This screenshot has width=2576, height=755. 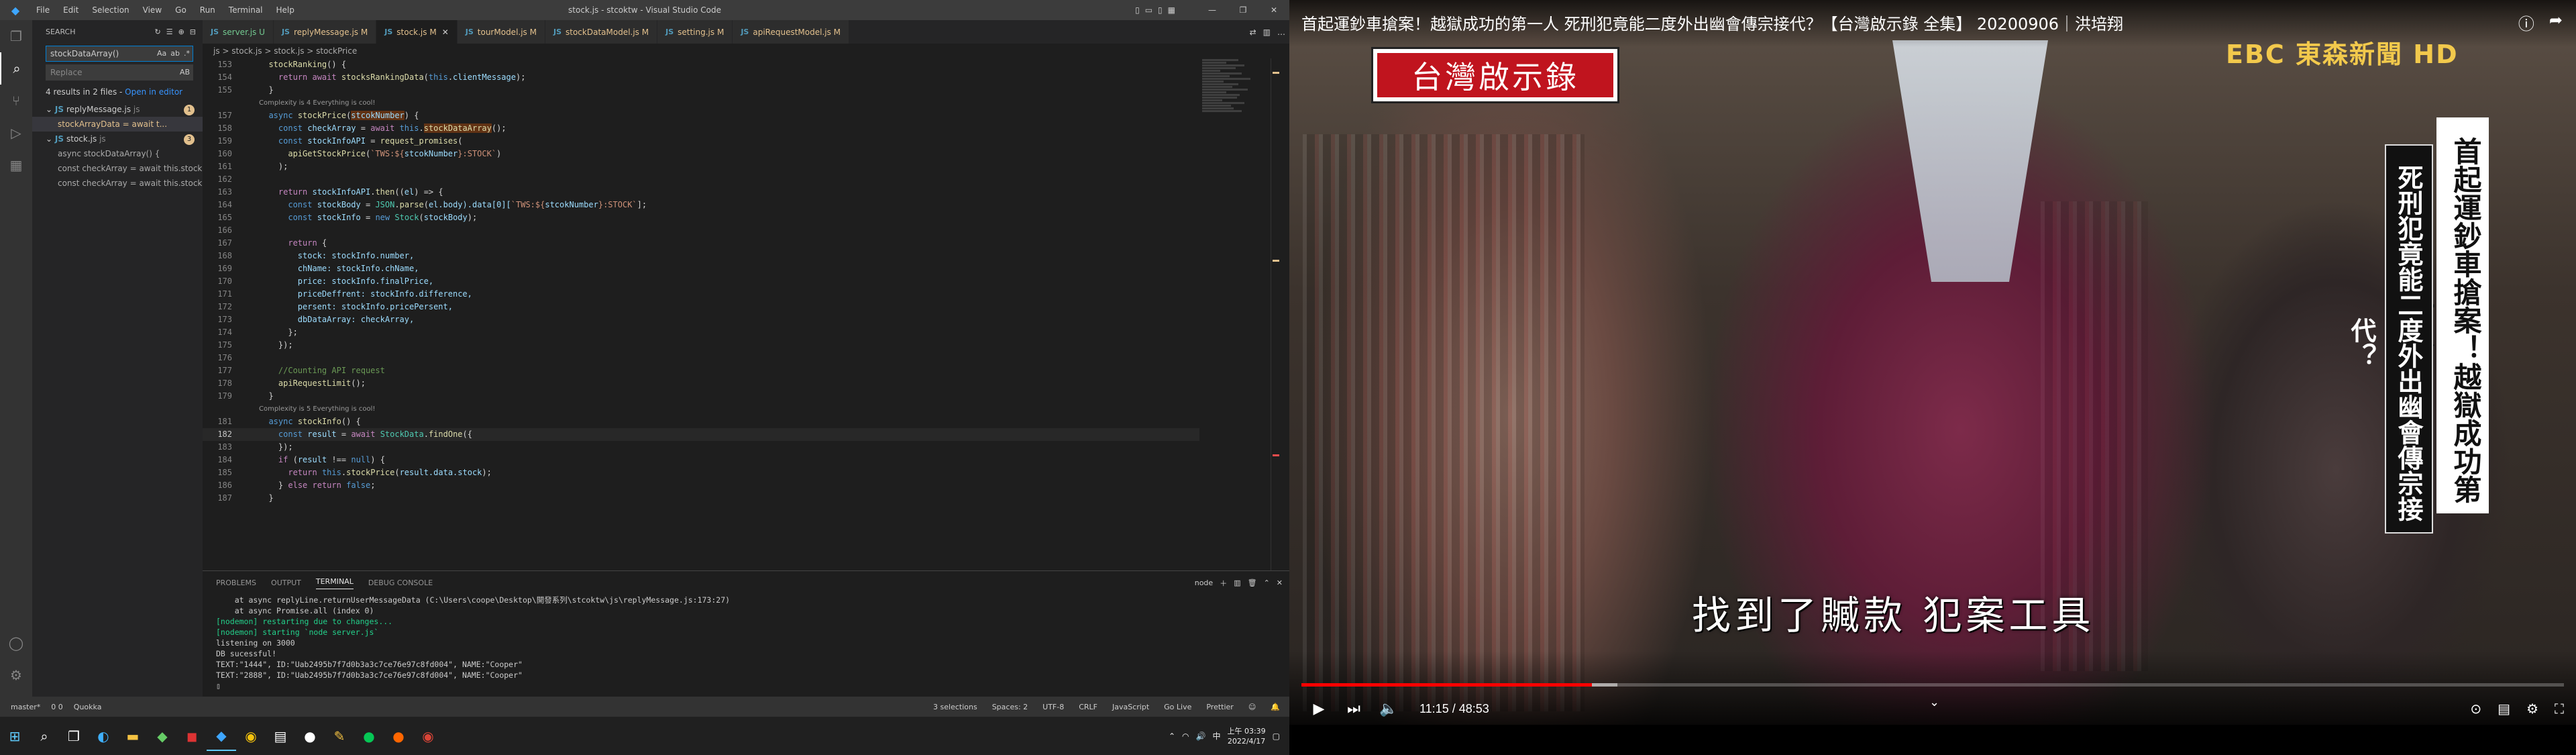 What do you see at coordinates (1148, 10) in the screenshot?
I see `toggle-panel-icon: ▭` at bounding box center [1148, 10].